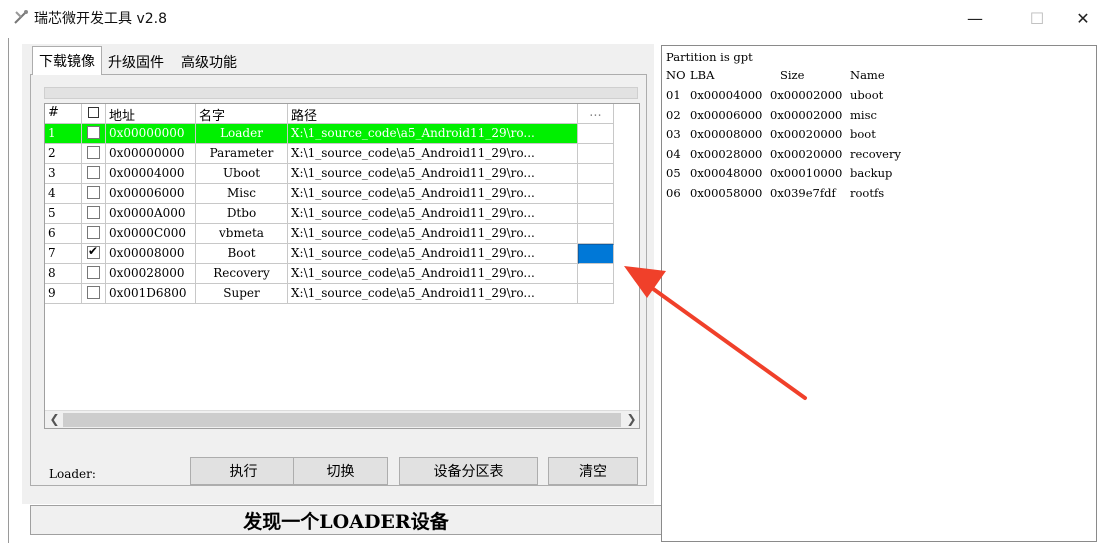 Image resolution: width=1108 pixels, height=553 pixels. I want to click on partition-no: 02, so click(673, 114).